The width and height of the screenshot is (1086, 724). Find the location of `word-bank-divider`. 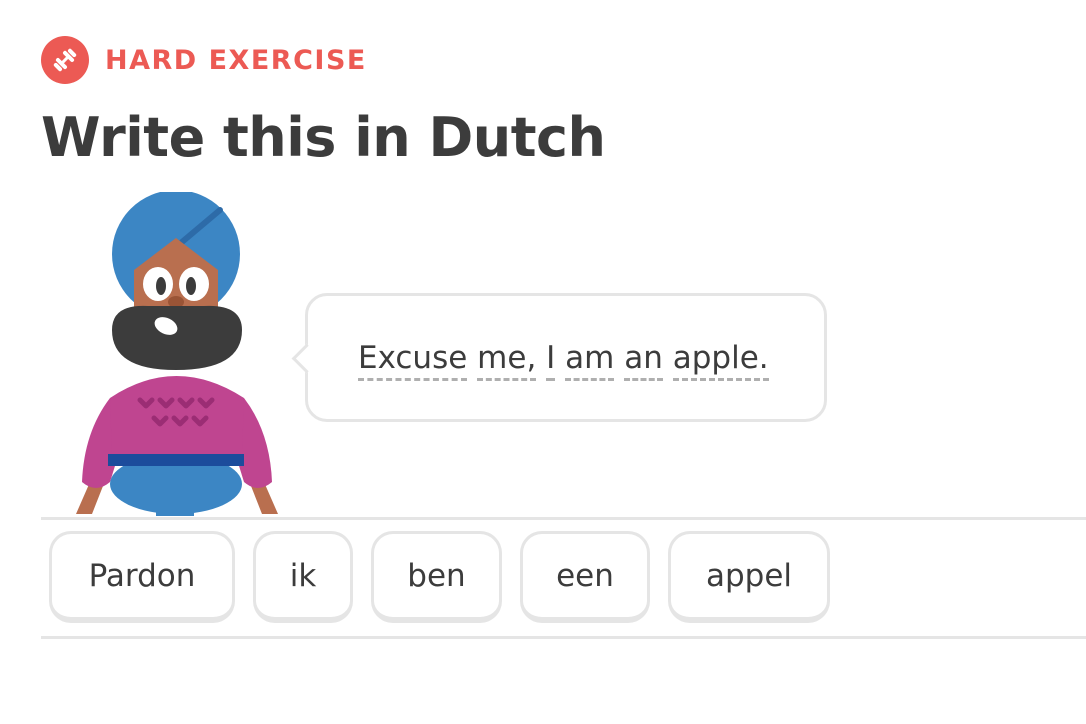

word-bank-divider is located at coordinates (563, 637).